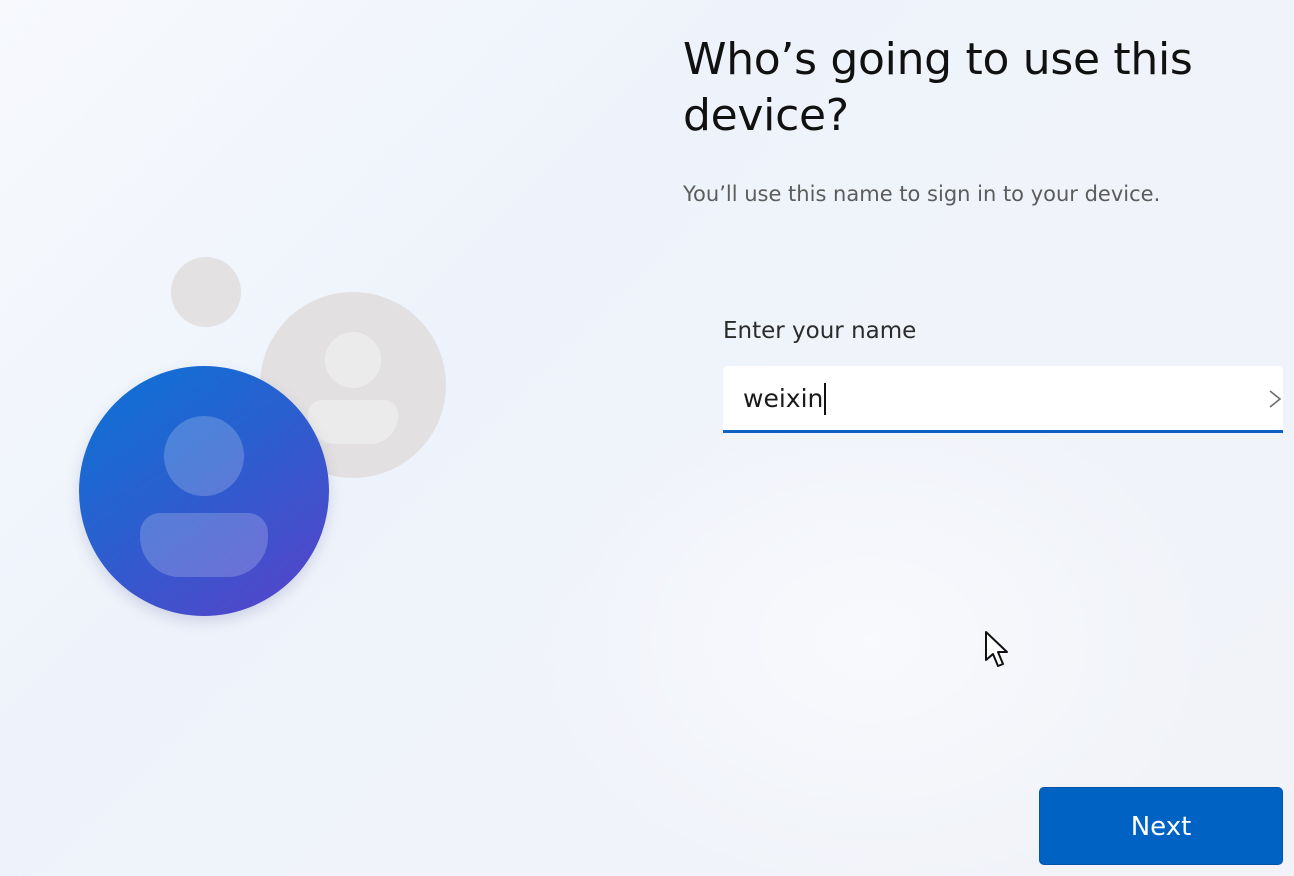  I want to click on primary-user-avatar-icon, so click(204, 491).